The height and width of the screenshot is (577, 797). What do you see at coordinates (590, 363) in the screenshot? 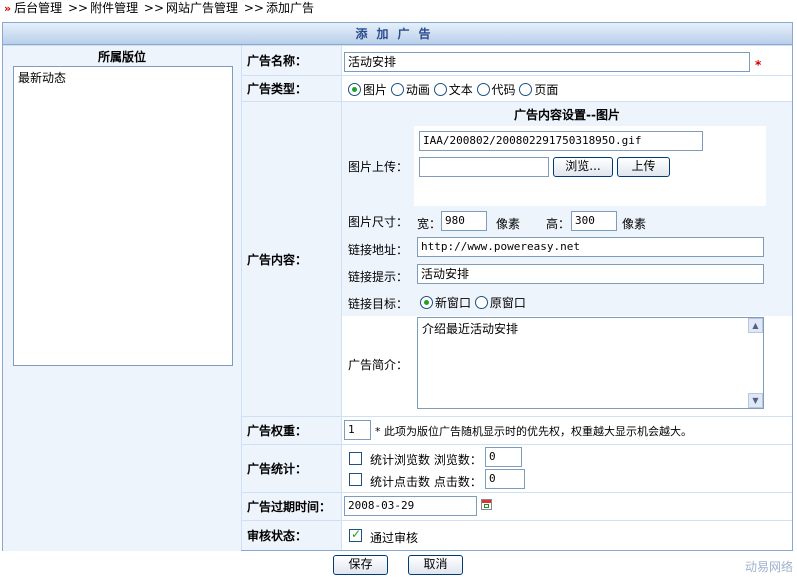
I see `intro-textarea: 介绍最近活动安排 ▲ ▼` at bounding box center [590, 363].